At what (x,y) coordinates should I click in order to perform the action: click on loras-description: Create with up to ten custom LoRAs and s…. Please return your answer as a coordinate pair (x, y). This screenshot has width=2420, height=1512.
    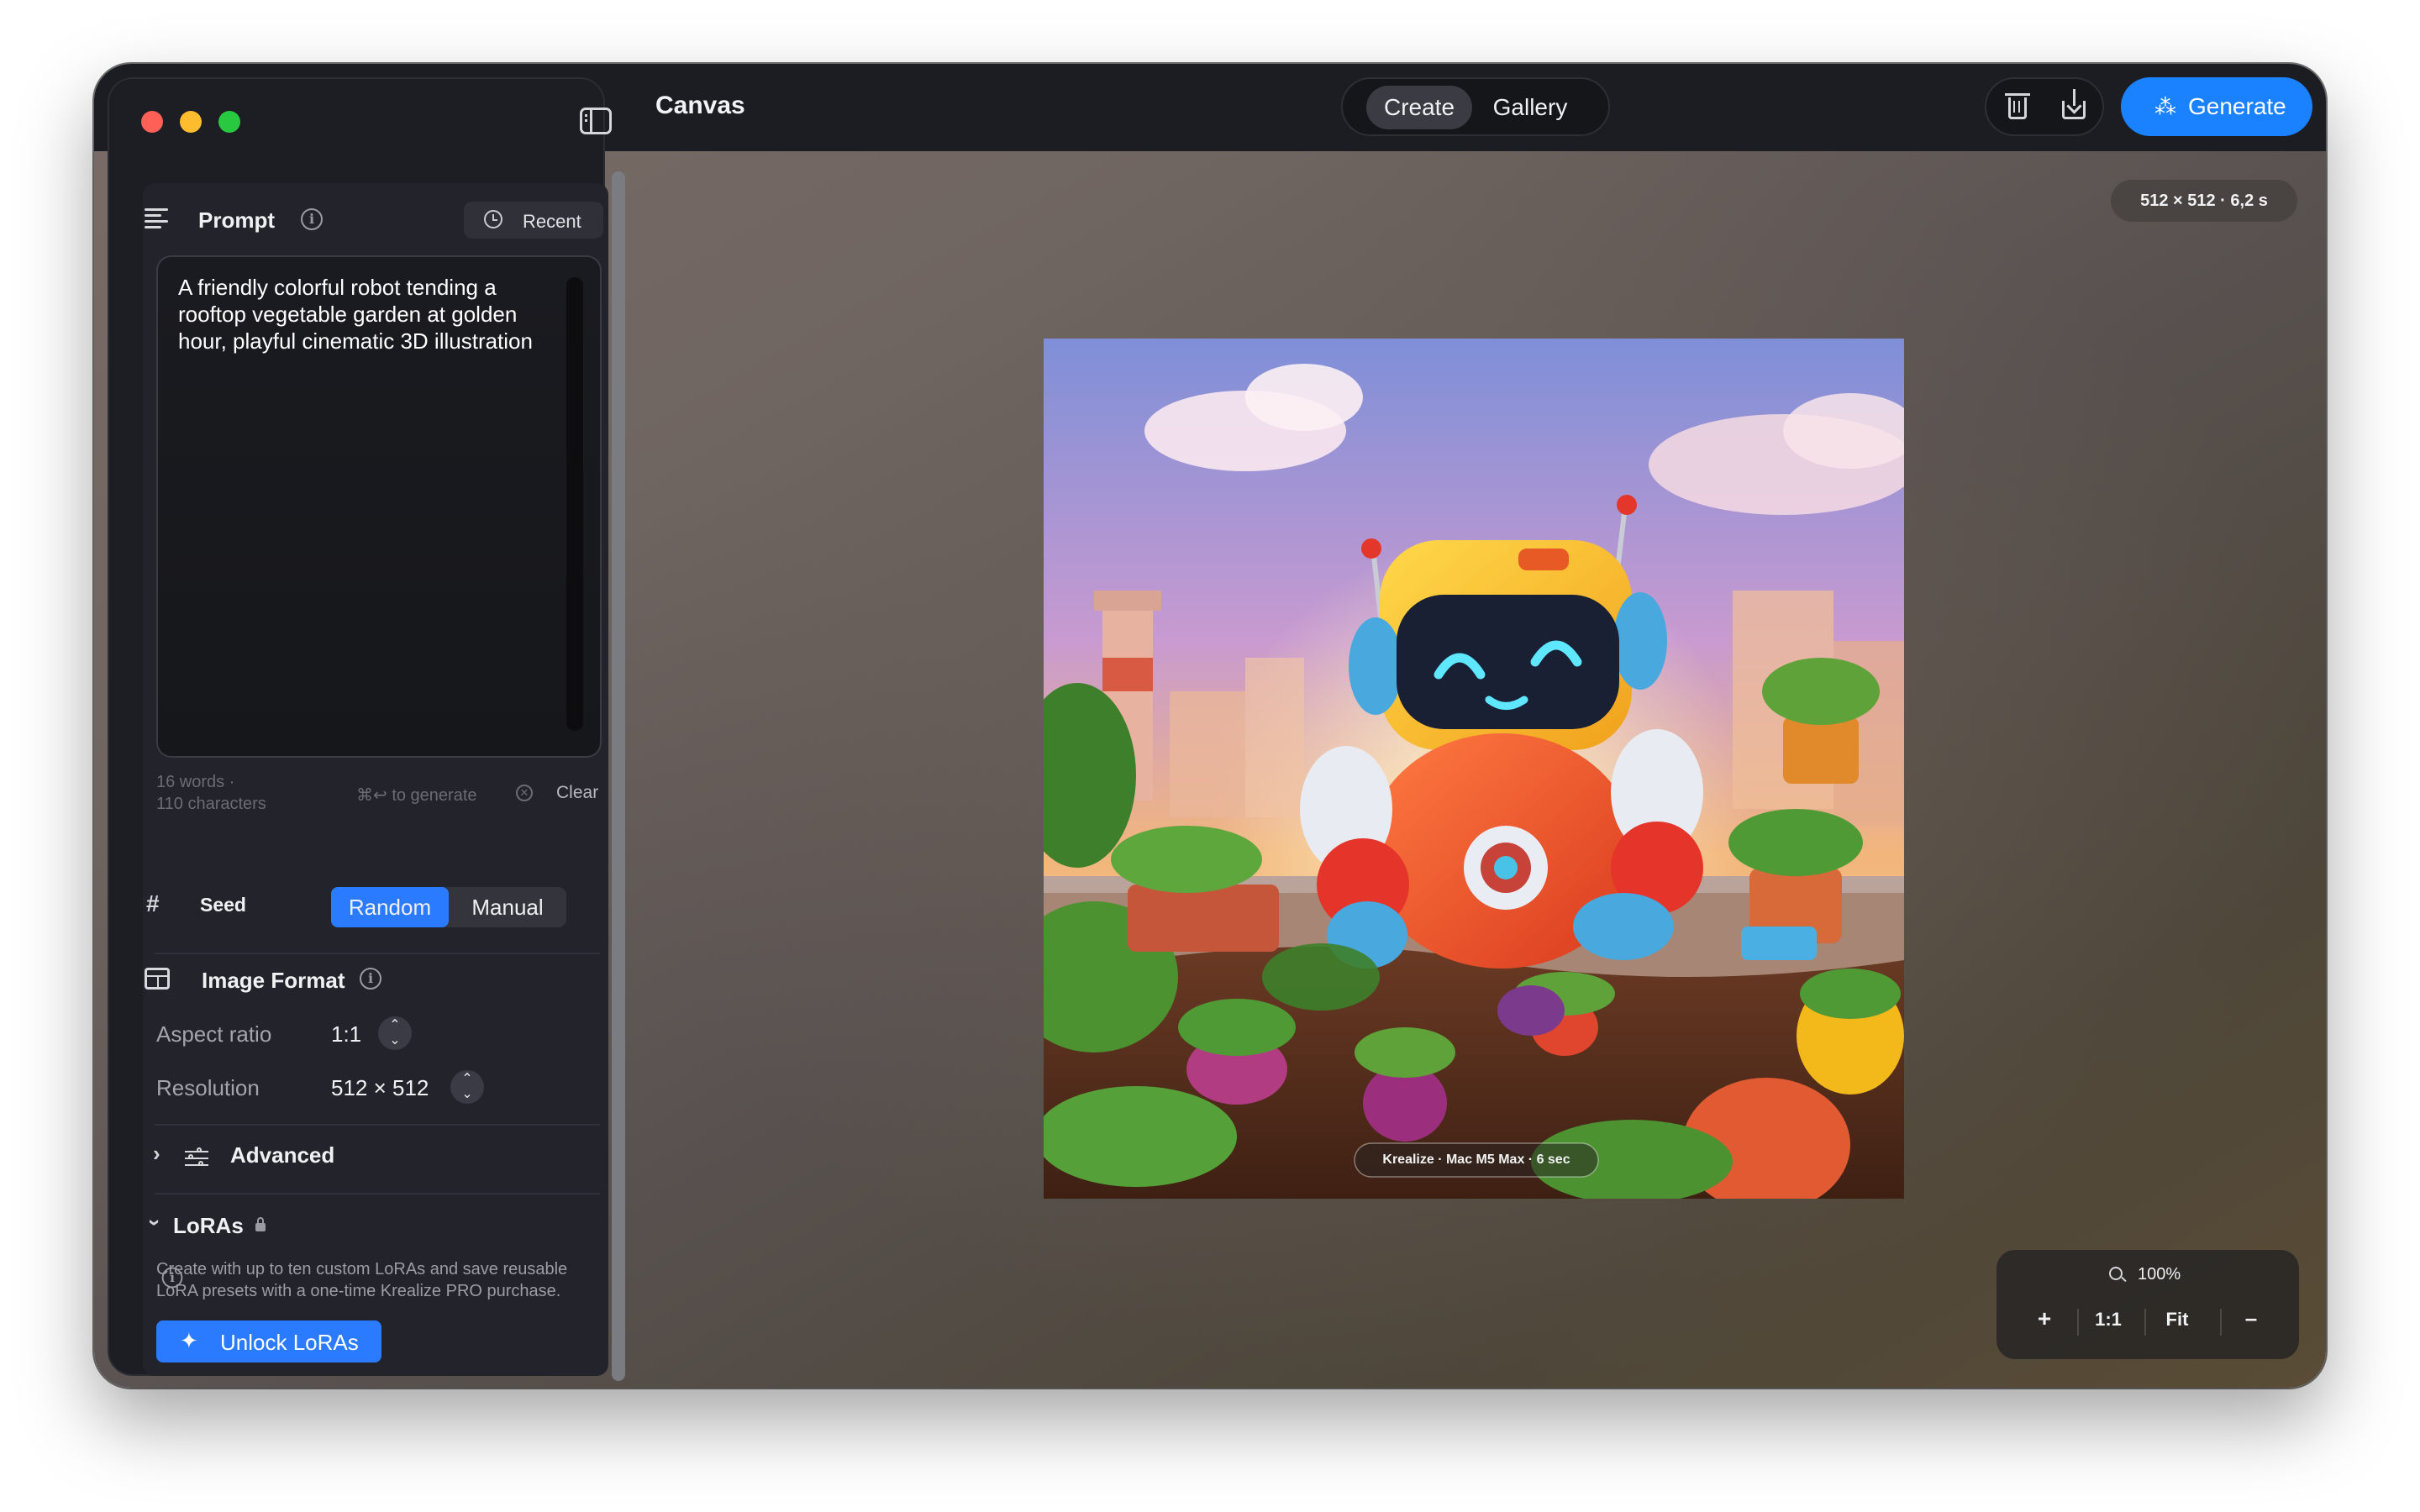
    Looking at the image, I should click on (362, 1280).